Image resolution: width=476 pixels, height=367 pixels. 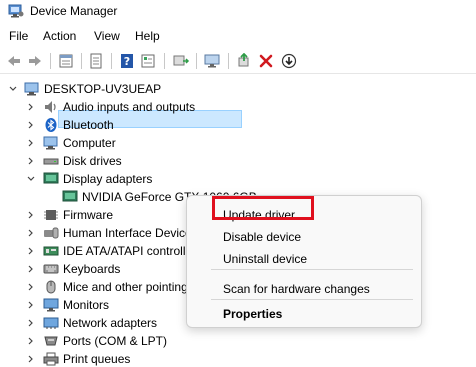 What do you see at coordinates (51, 215) in the screenshot?
I see `firmware-chip-icon` at bounding box center [51, 215].